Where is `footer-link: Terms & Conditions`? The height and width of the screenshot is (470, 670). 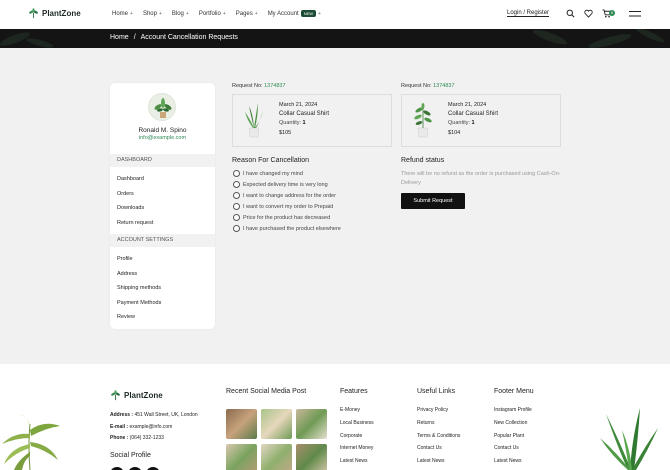
footer-link: Terms & Conditions is located at coordinates (438, 436).